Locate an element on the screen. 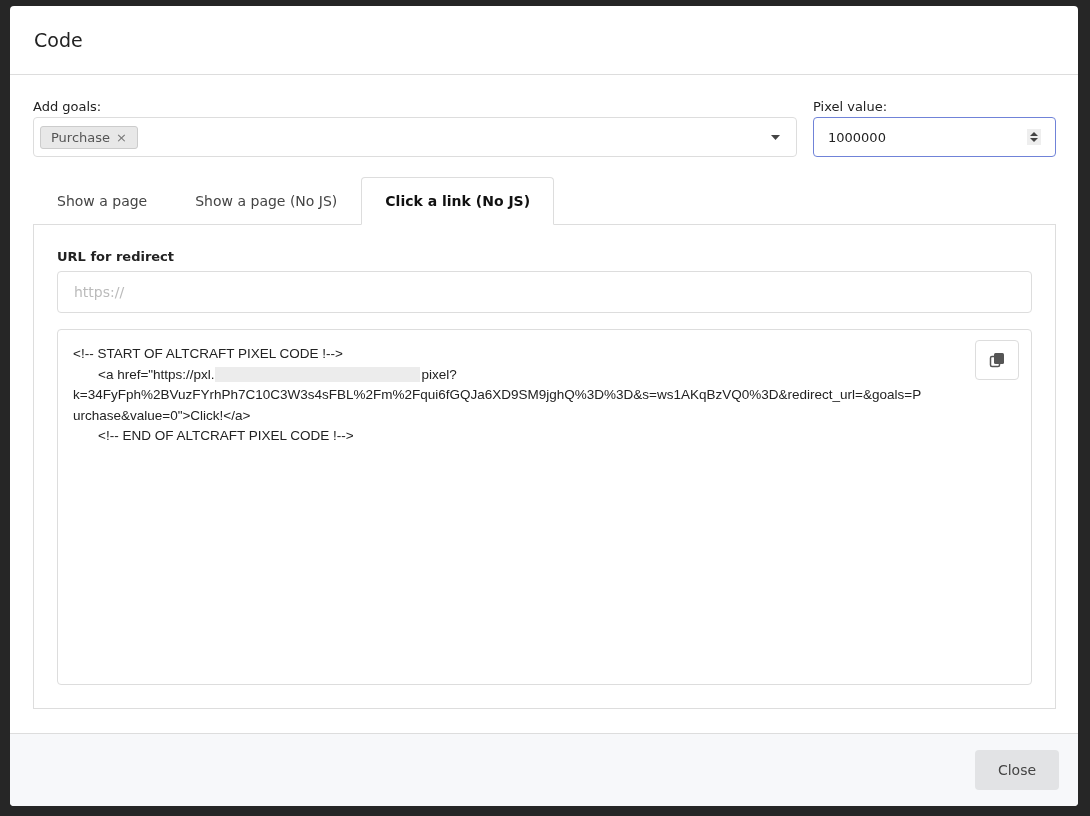 The width and height of the screenshot is (1090, 816). tag-label: Purchase is located at coordinates (81, 137).